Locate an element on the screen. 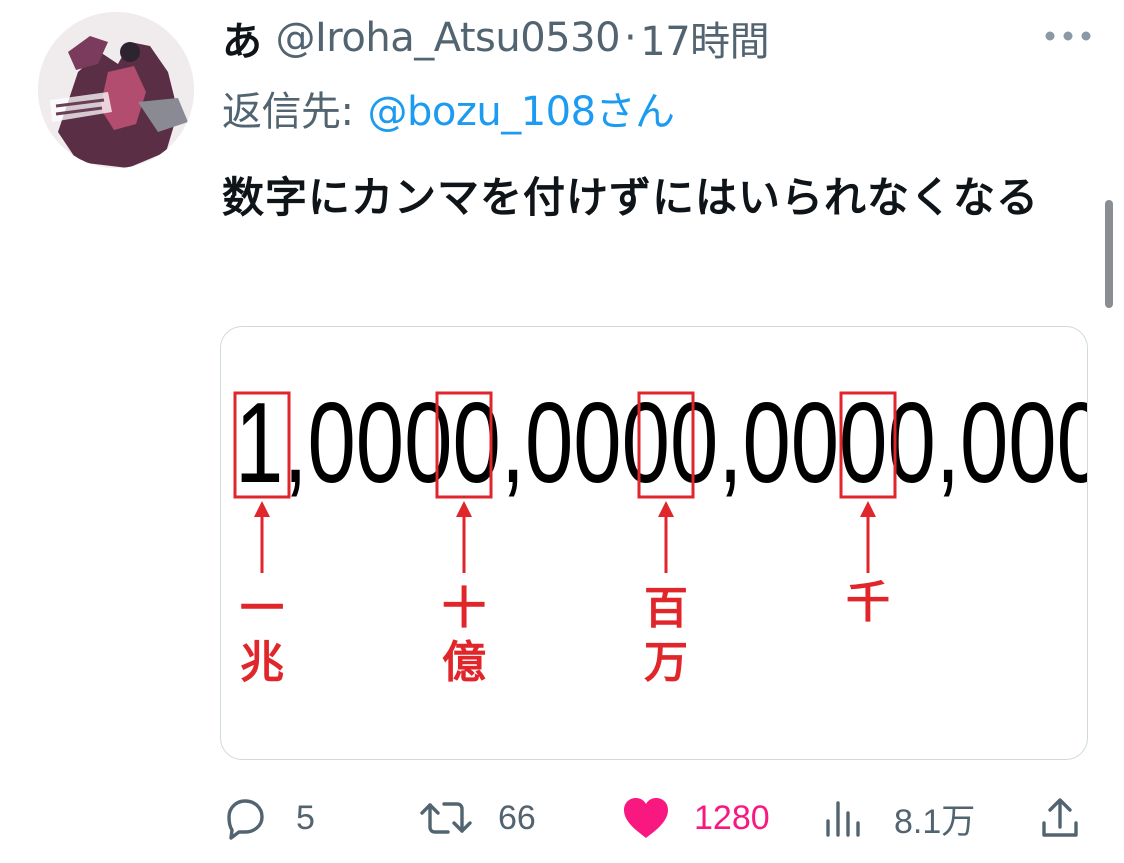  retweet-icon is located at coordinates (446, 818).